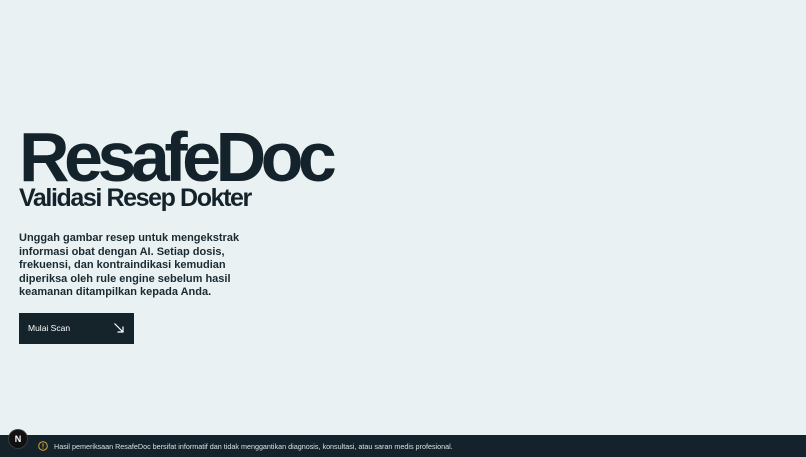  Describe the element at coordinates (18, 439) in the screenshot. I see `dev-tools-badge: N` at that location.